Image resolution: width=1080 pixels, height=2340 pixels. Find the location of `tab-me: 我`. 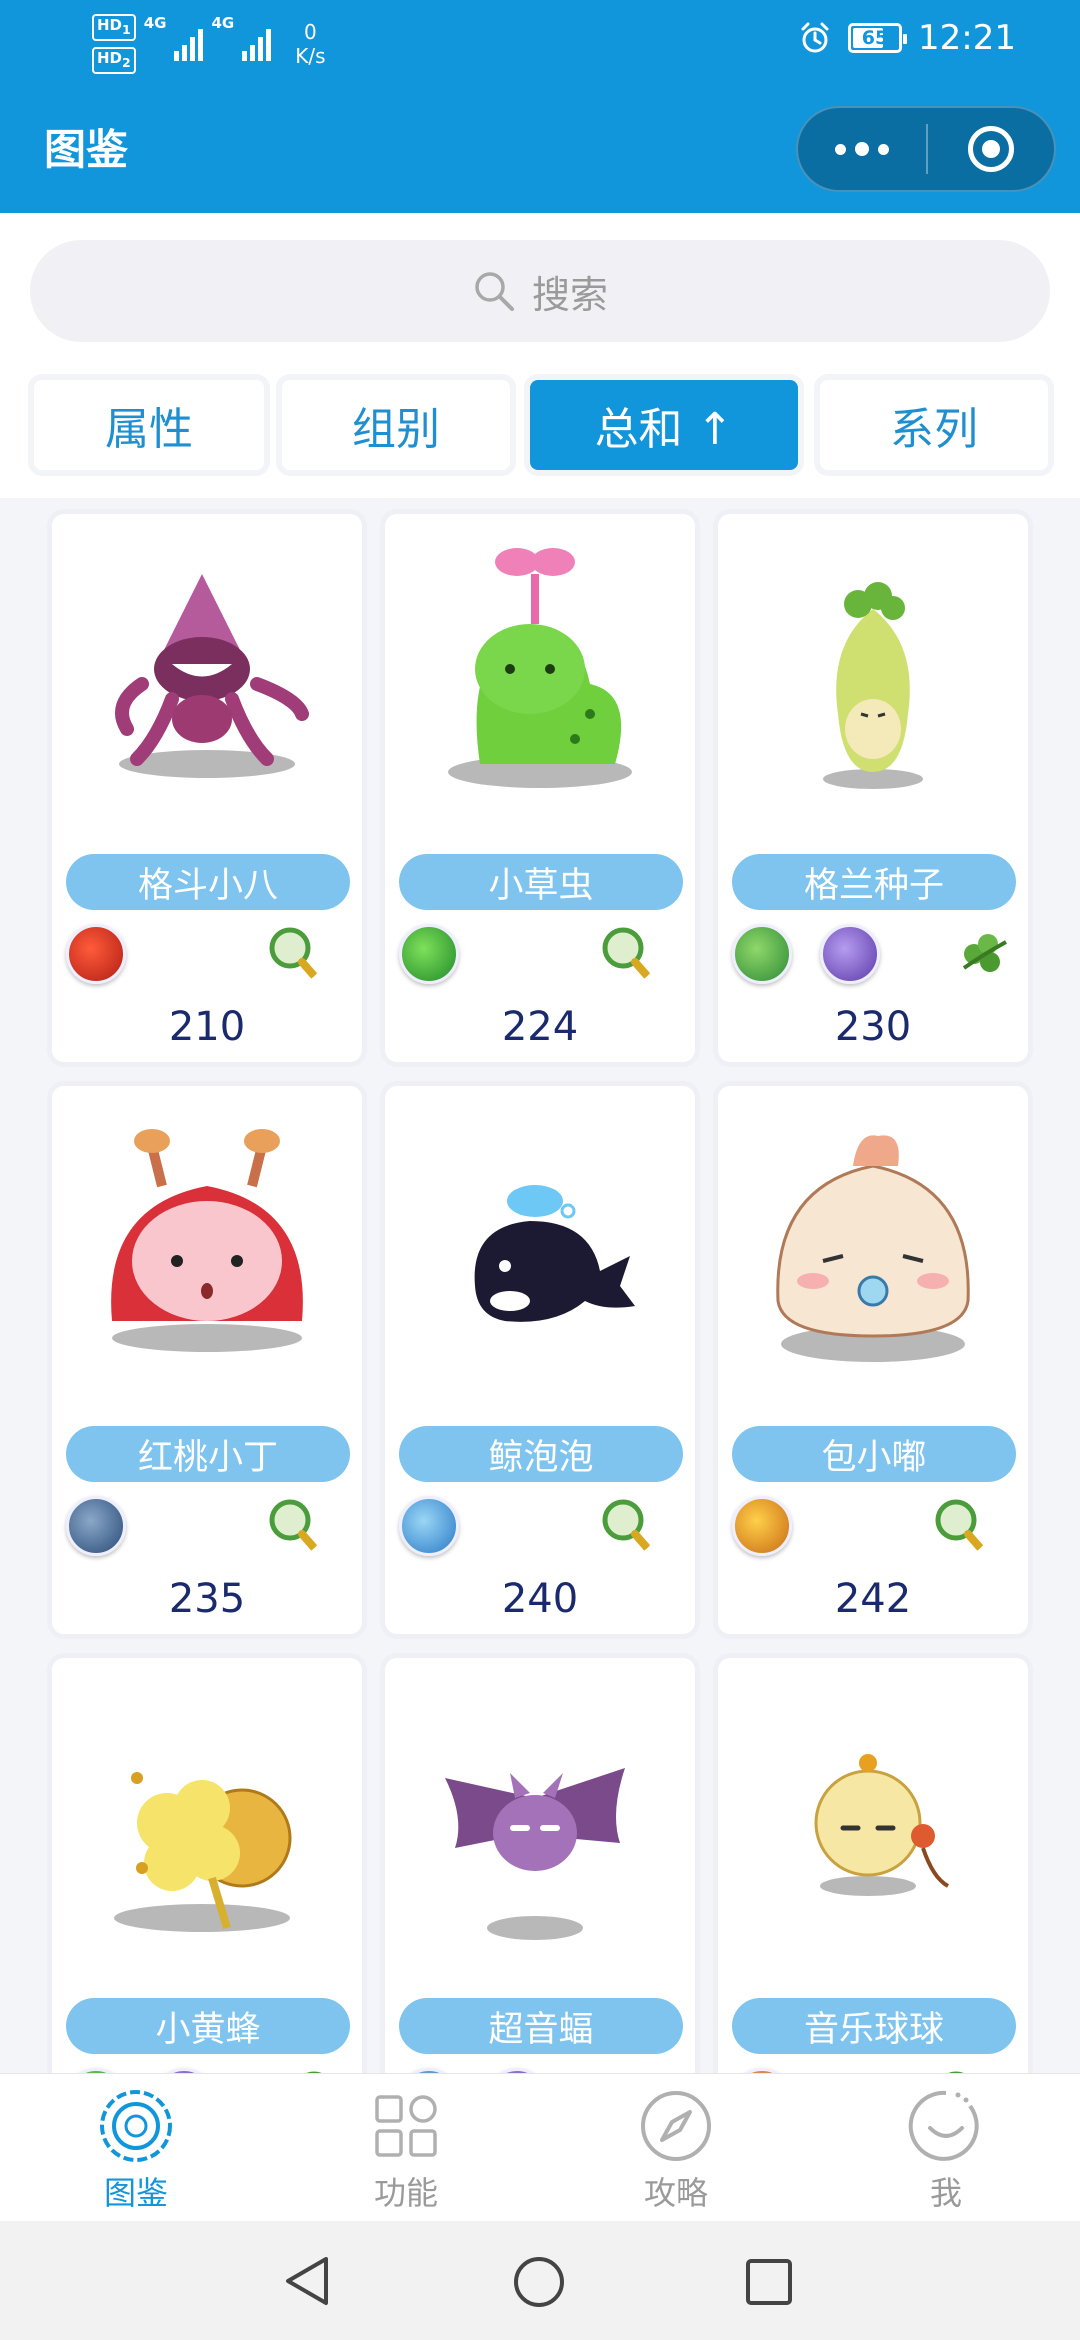

tab-me: 我 is located at coordinates (946, 2153).